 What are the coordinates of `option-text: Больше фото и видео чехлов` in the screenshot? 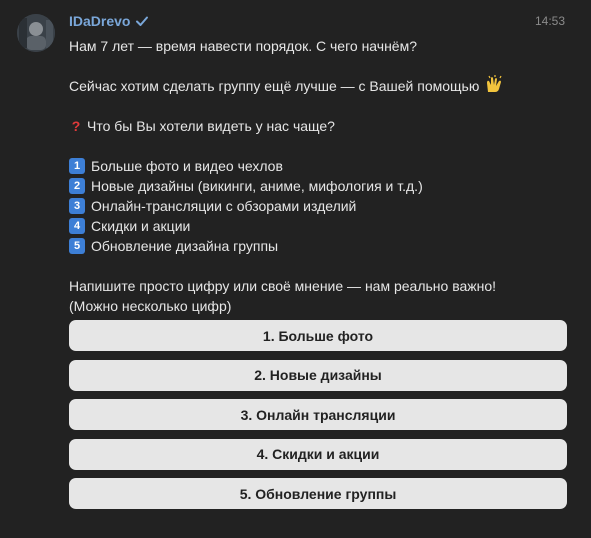 It's located at (187, 166).